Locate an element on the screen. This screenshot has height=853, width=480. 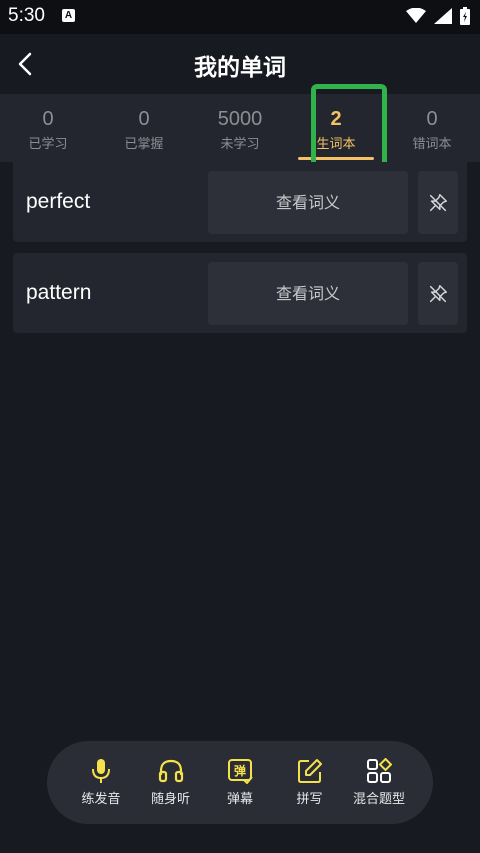
active-tab-indicator is located at coordinates (336, 158).